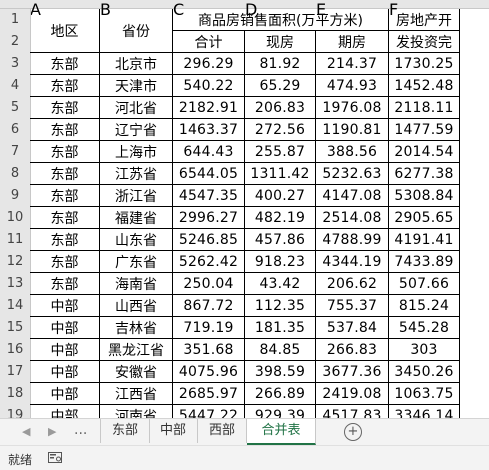 This screenshot has height=470, width=489. I want to click on row-header-15: 15, so click(15, 328).